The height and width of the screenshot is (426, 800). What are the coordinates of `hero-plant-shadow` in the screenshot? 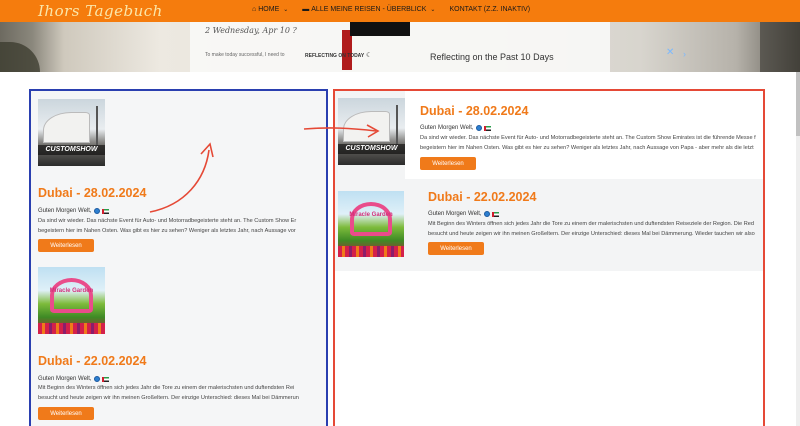 It's located at (20, 57).